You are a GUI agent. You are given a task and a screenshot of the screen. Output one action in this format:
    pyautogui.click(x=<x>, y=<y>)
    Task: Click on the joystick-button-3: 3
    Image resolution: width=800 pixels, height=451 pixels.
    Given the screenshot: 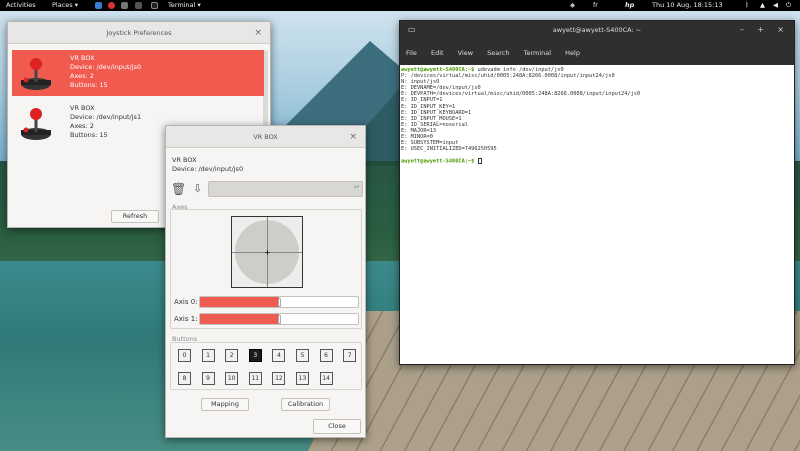 What is the action you would take?
    pyautogui.click(x=255, y=355)
    